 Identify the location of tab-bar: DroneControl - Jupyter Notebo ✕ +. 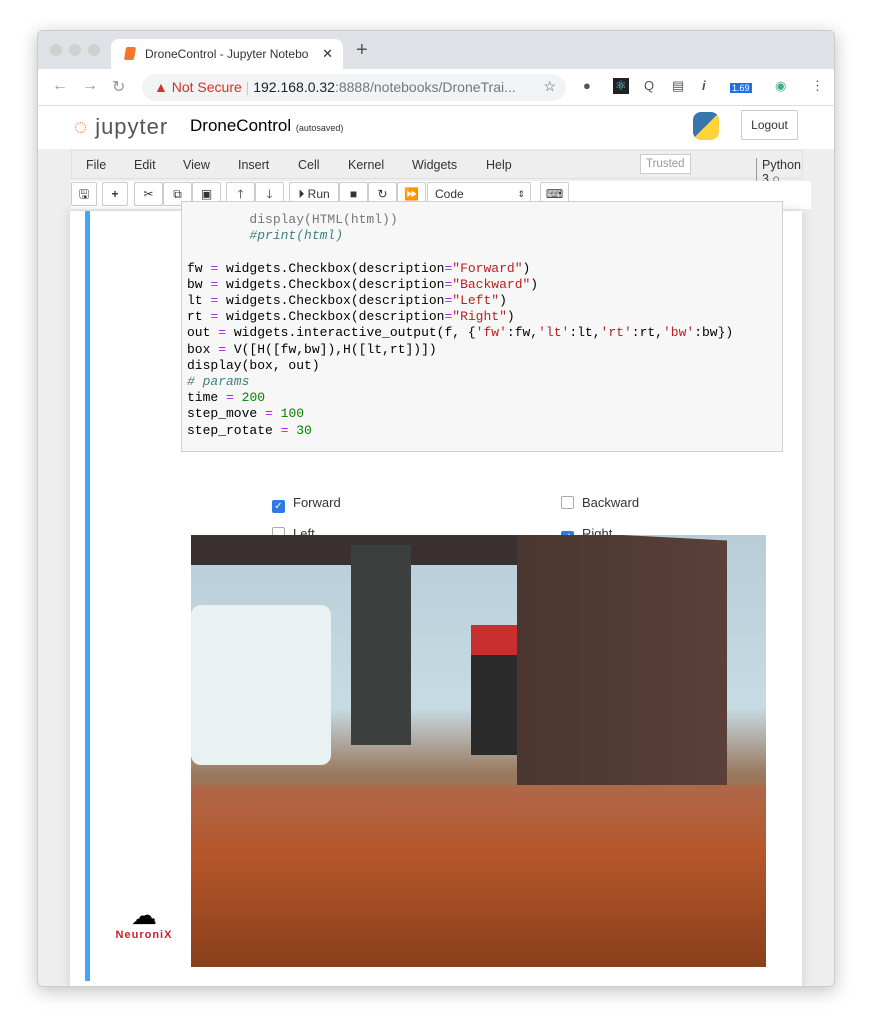
(436, 50).